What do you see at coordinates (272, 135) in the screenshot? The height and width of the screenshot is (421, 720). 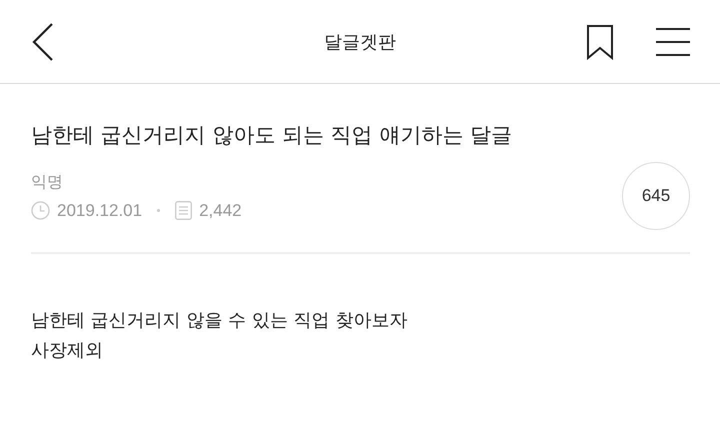 I see `post-title: 남한테 굽신거리지 않아도 되는 직업 얘기하는 달글` at bounding box center [272, 135].